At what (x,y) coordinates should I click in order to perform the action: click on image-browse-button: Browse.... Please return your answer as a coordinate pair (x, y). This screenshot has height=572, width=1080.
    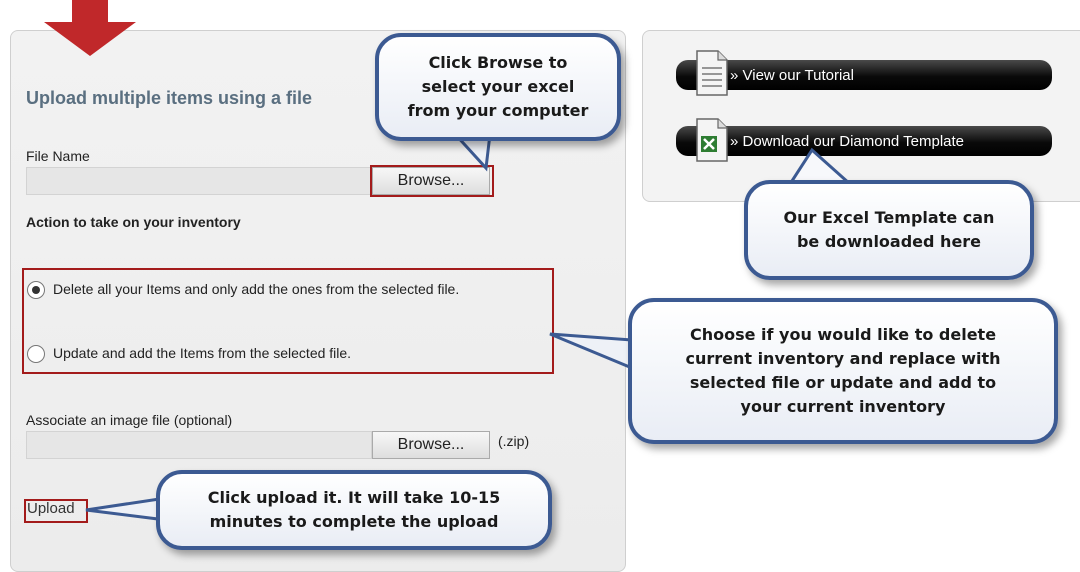
    Looking at the image, I should click on (431, 445).